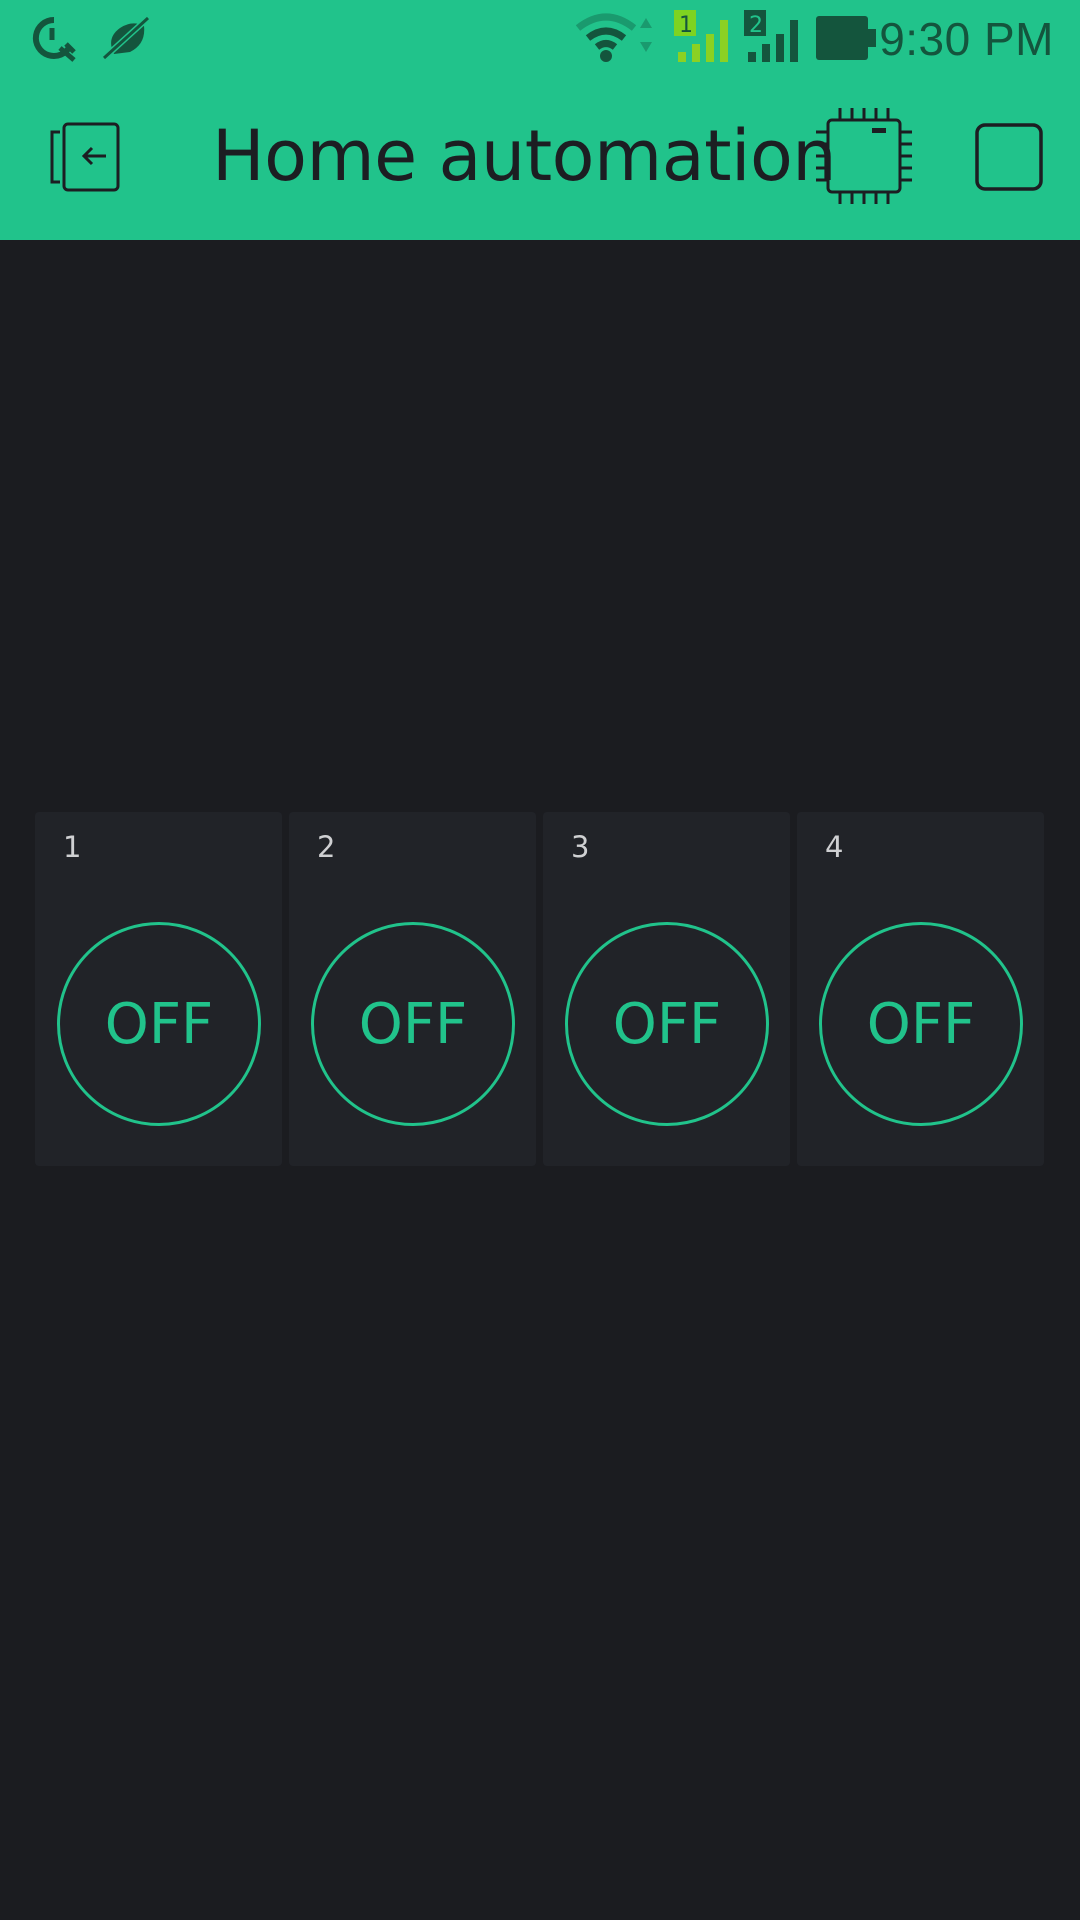 This screenshot has height=1920, width=1080. I want to click on toggle-button-2: OFF, so click(413, 1024).